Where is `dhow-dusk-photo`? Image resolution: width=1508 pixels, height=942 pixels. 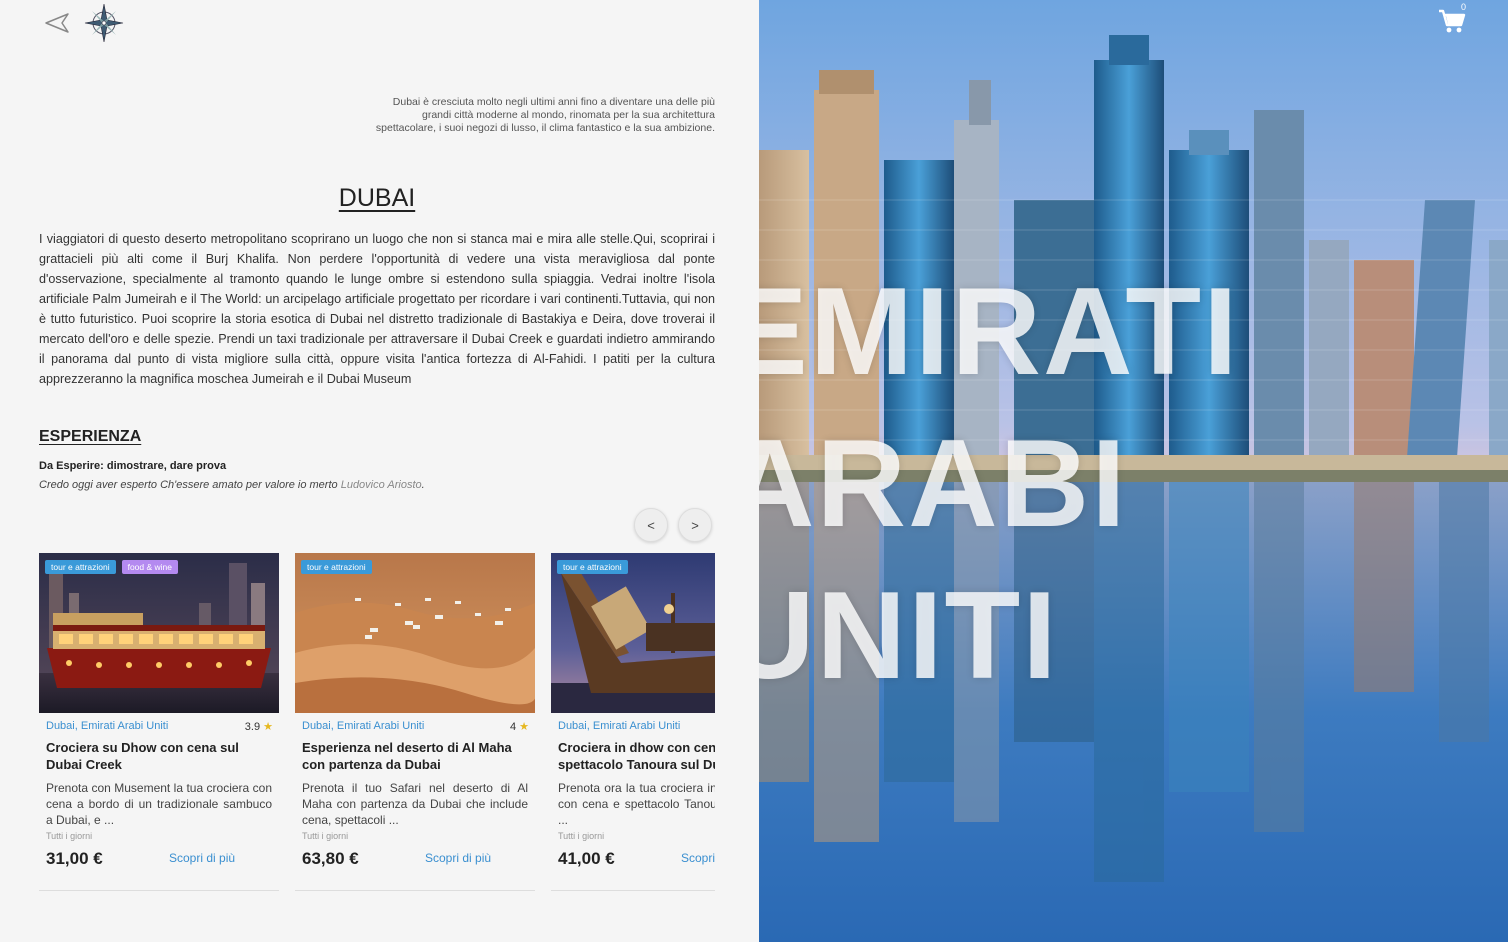 dhow-dusk-photo is located at coordinates (633, 633).